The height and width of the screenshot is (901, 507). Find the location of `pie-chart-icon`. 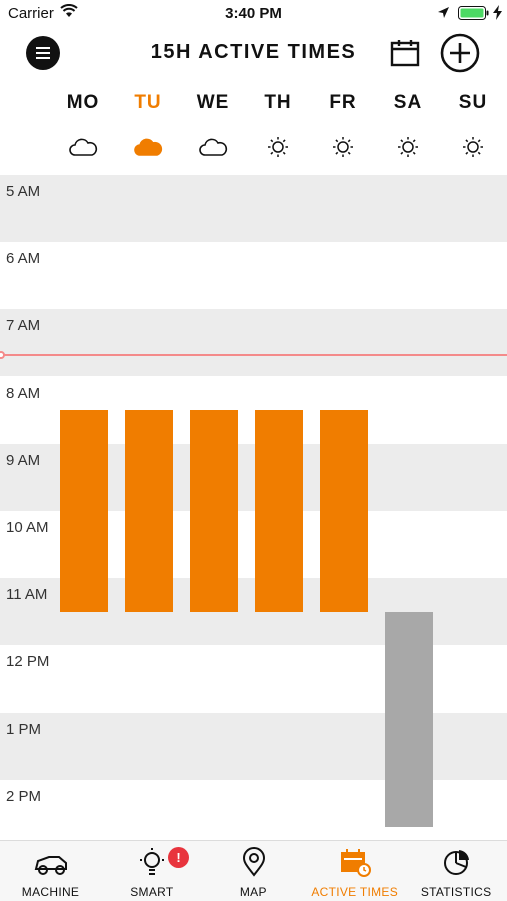

pie-chart-icon is located at coordinates (457, 862).